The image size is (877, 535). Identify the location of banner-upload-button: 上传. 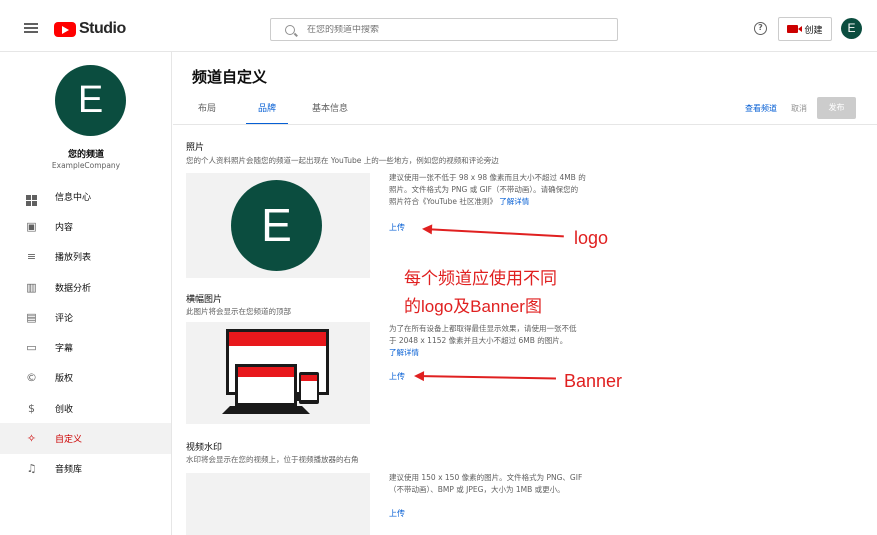
(397, 376).